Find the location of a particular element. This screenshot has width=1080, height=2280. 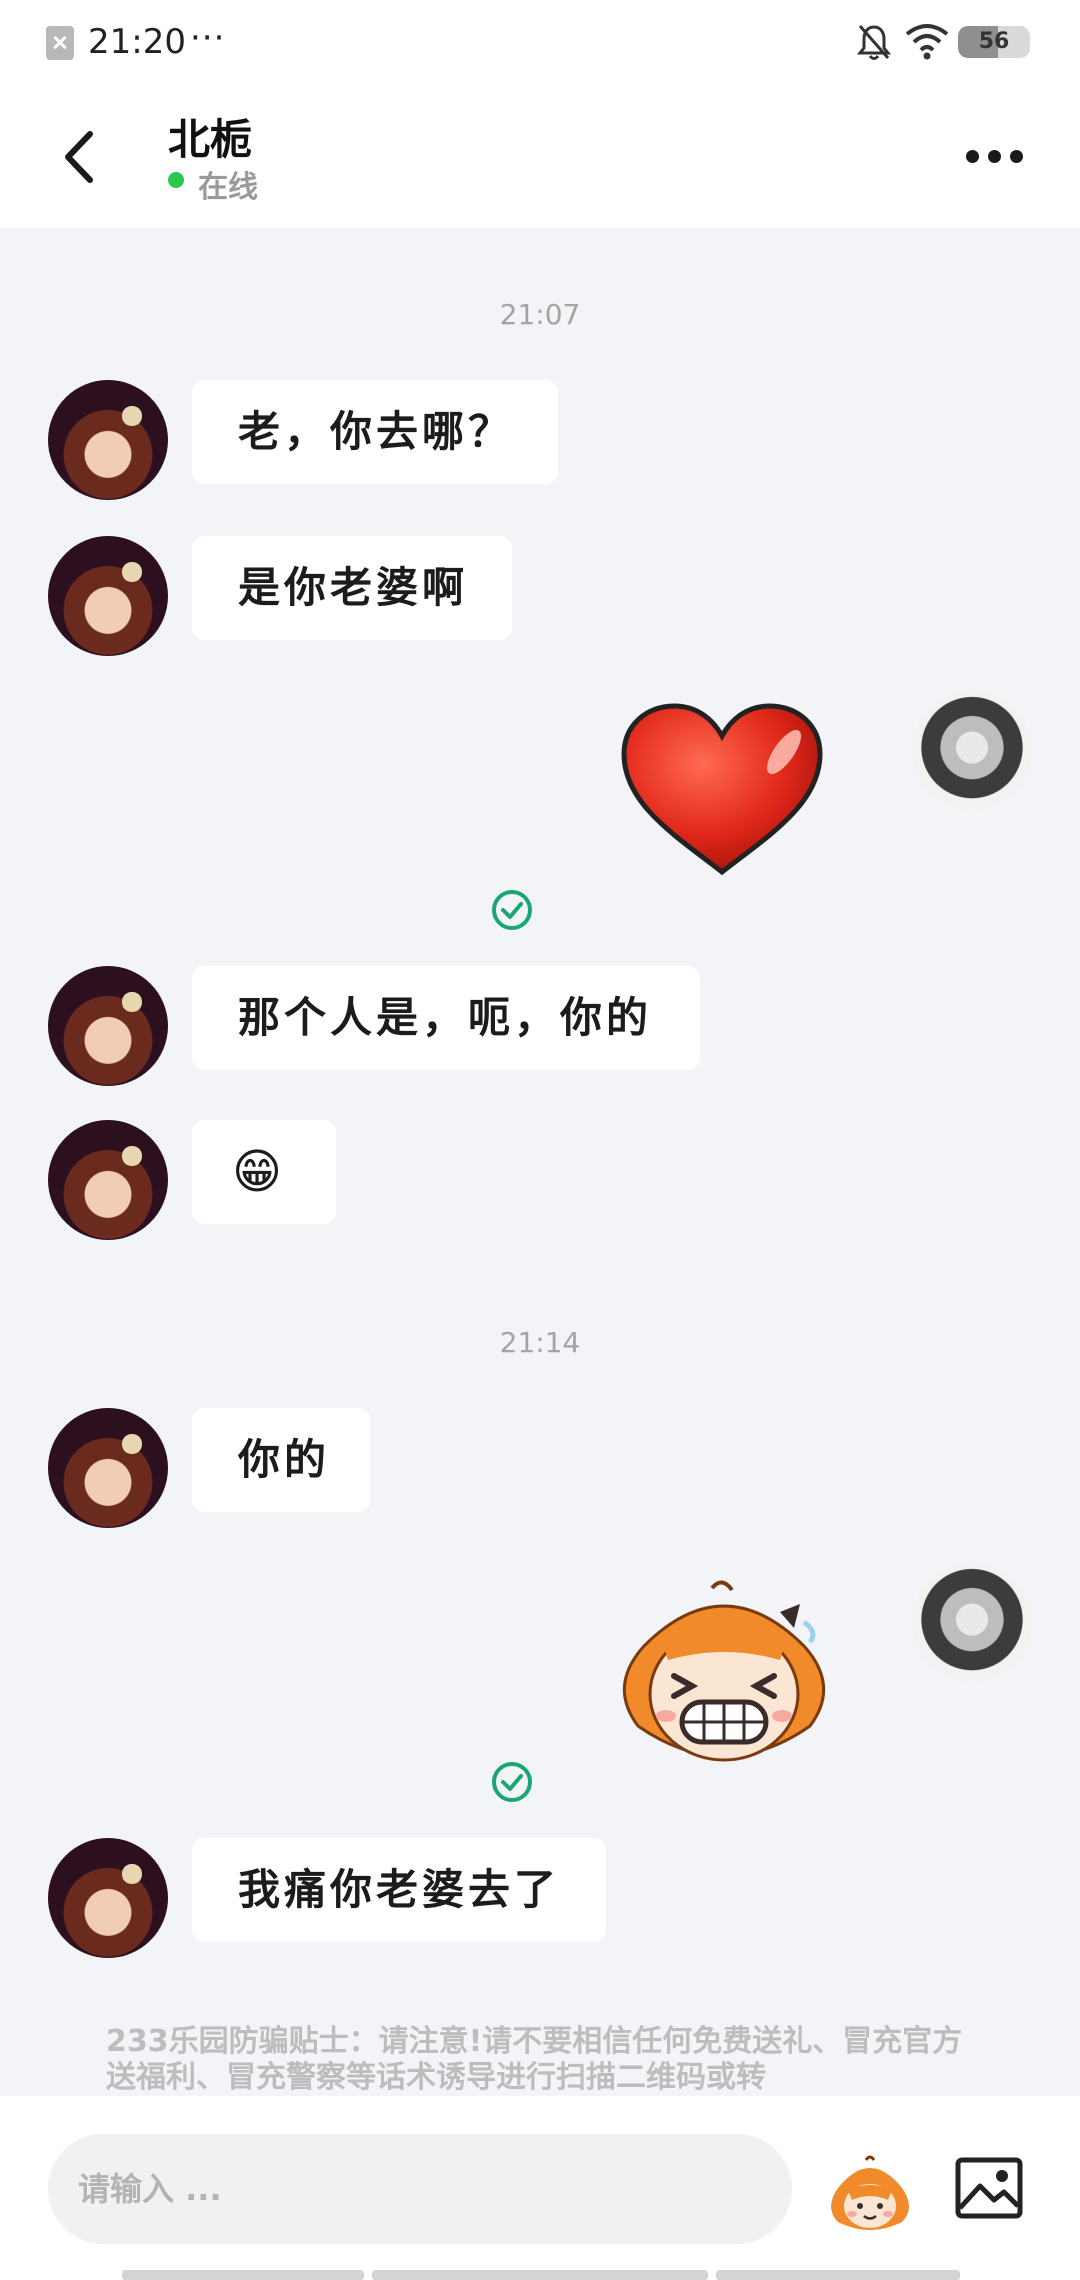

message-timestamp: 21:14 is located at coordinates (540, 1342).